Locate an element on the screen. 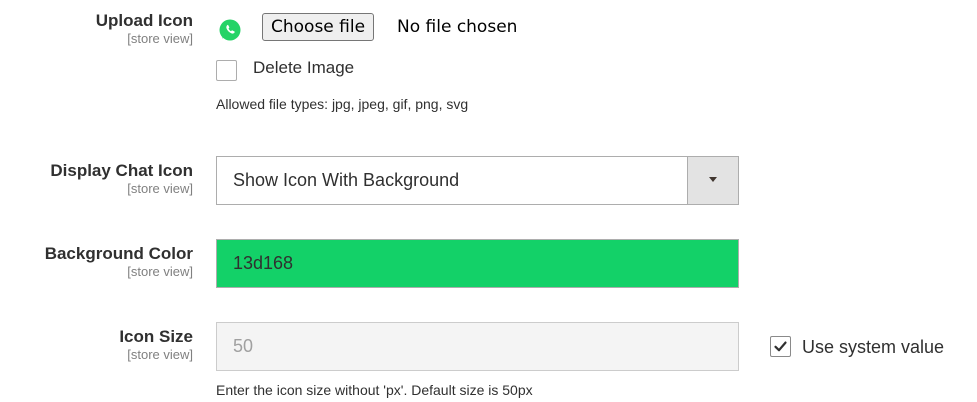  delete-image-checkbox is located at coordinates (226, 70).